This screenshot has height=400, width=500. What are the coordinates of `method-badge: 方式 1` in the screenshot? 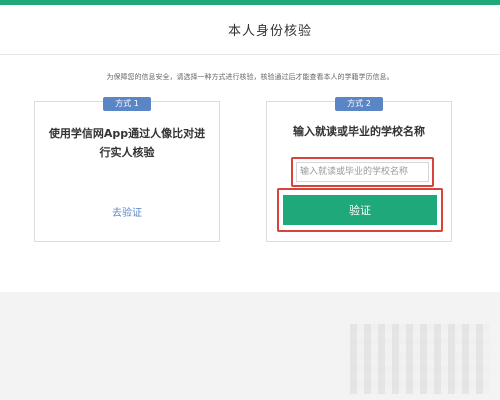 It's located at (127, 104).